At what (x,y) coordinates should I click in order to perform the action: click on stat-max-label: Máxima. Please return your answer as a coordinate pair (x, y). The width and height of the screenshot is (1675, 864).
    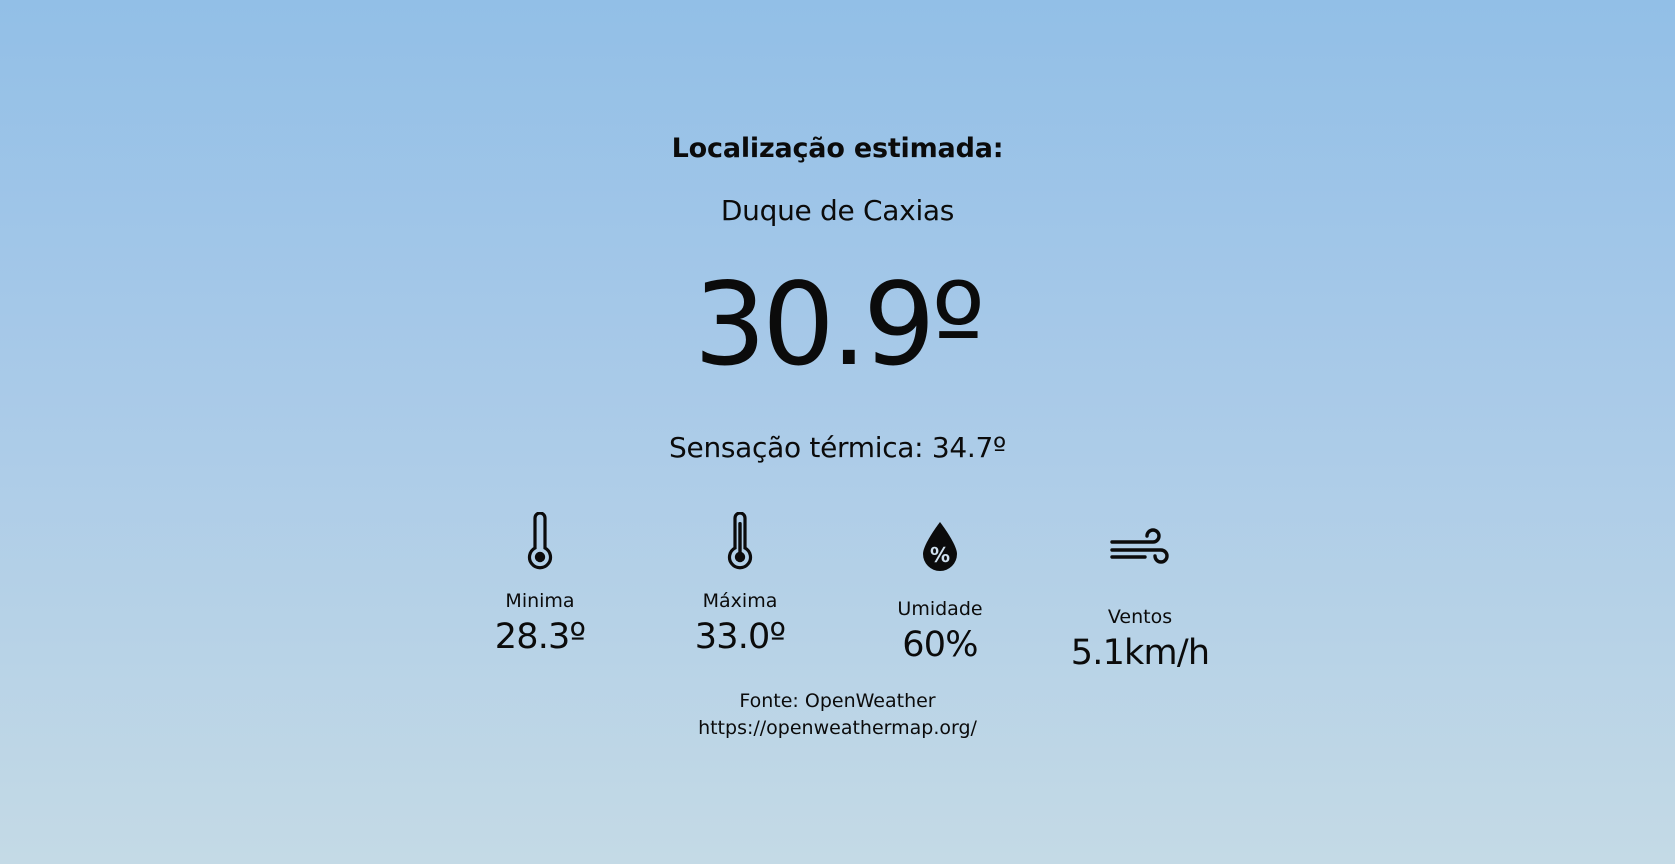
    Looking at the image, I should click on (740, 601).